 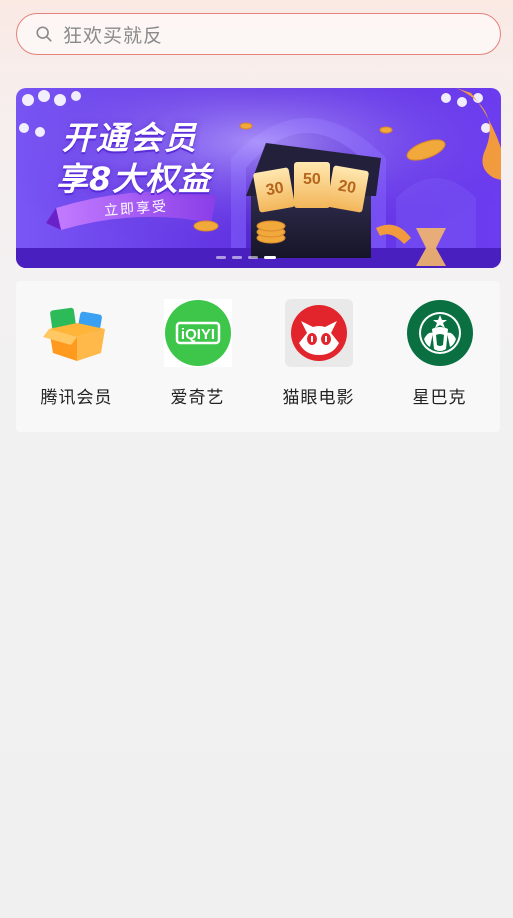 What do you see at coordinates (134, 179) in the screenshot?
I see `banner-subtitle: 享8大权益` at bounding box center [134, 179].